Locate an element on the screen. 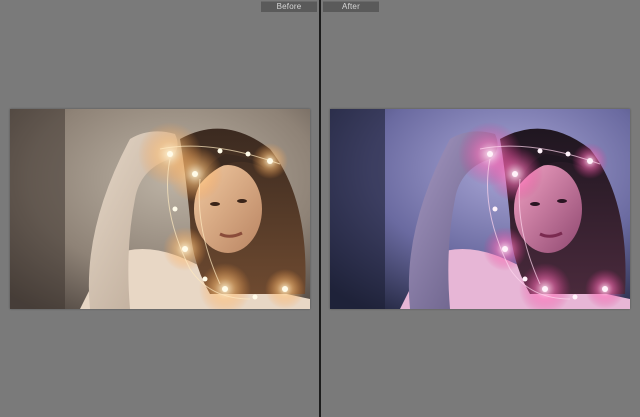 Image resolution: width=640 pixels, height=417 pixels. after-label: After is located at coordinates (351, 6).